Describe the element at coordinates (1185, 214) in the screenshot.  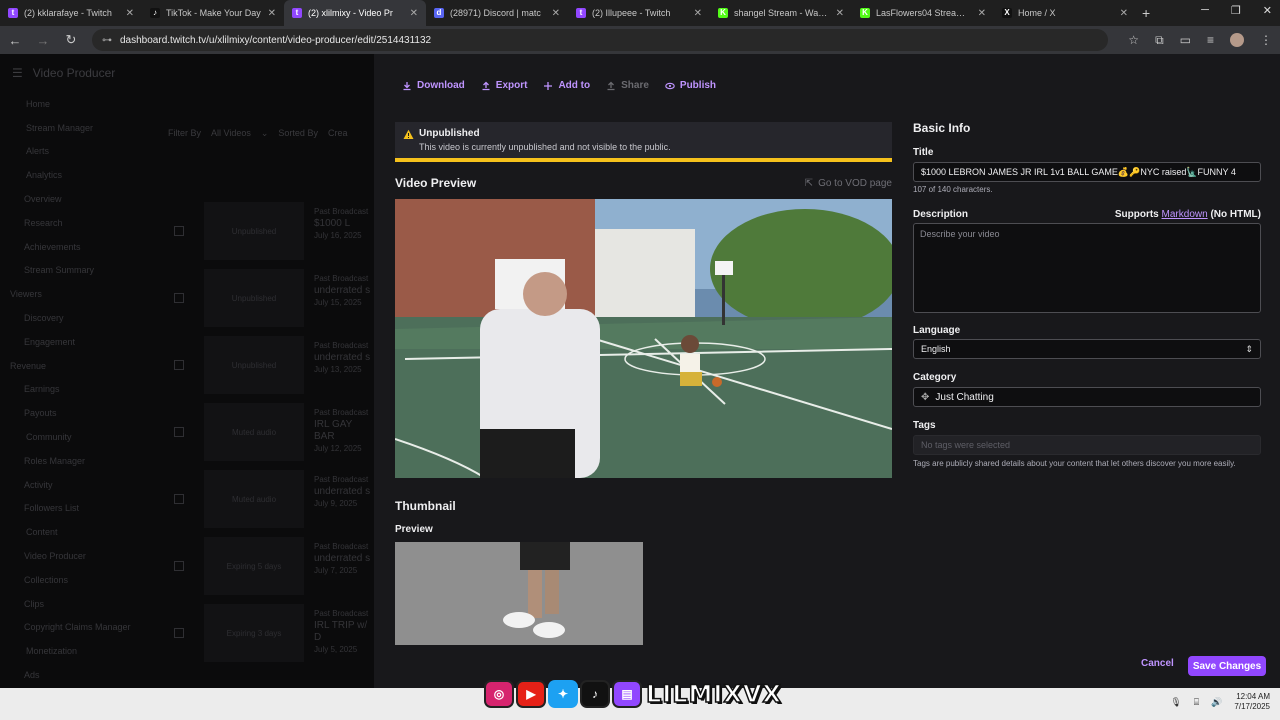
I see `markdown-link: Markdown` at that location.